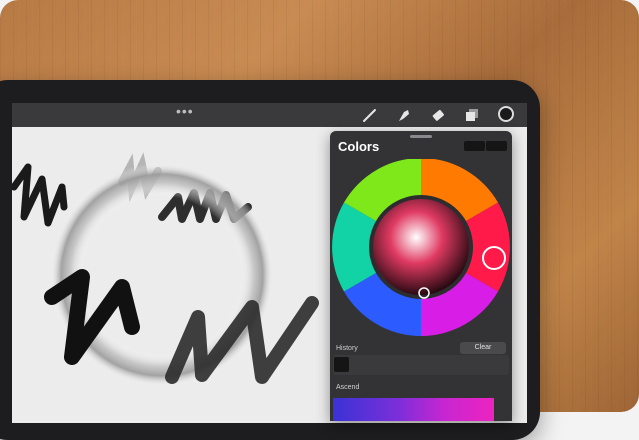 The height and width of the screenshot is (440, 639). What do you see at coordinates (421, 136) in the screenshot?
I see `panel-grabber` at bounding box center [421, 136].